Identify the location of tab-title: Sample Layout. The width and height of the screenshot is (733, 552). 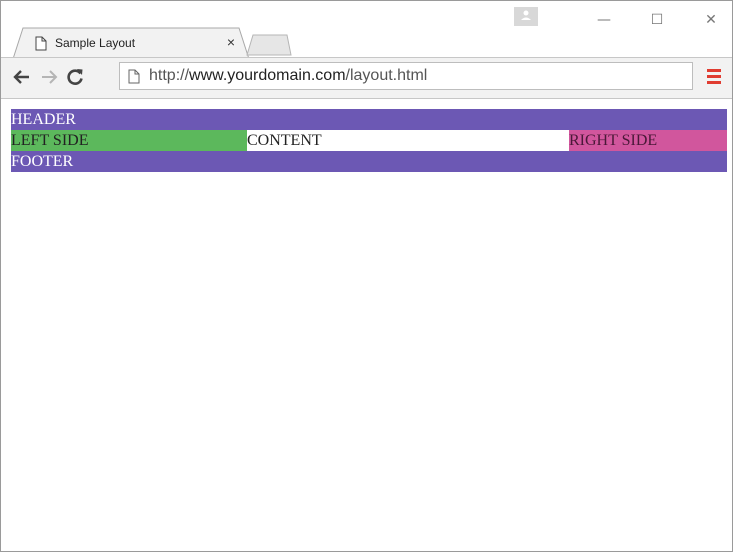
(95, 43).